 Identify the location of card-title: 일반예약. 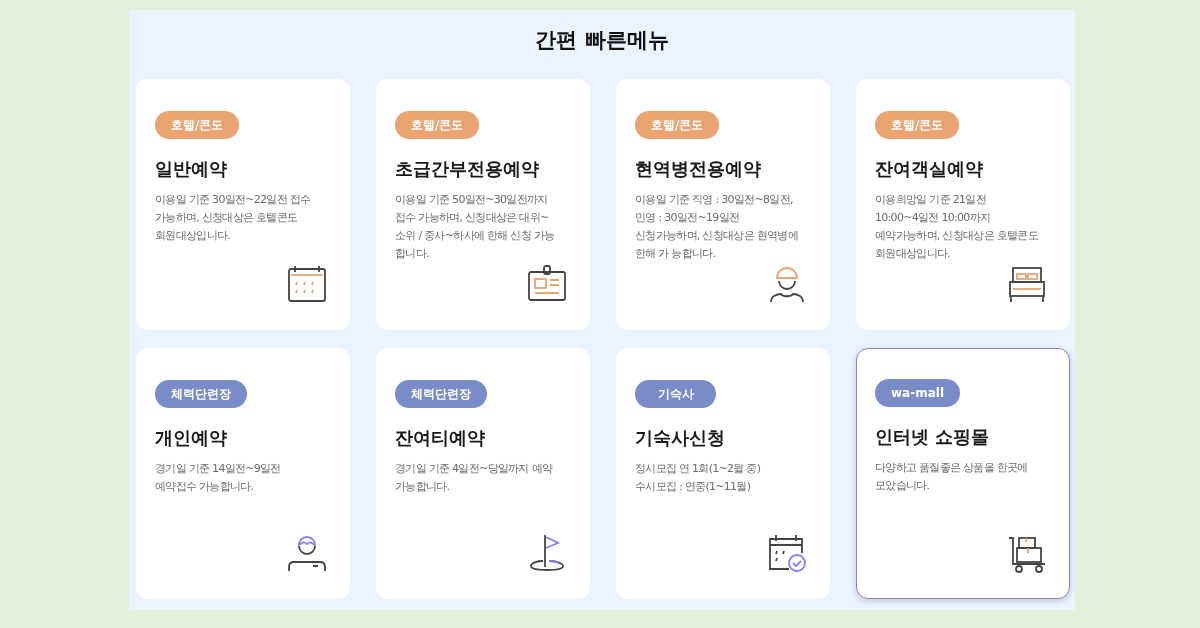
(191, 169).